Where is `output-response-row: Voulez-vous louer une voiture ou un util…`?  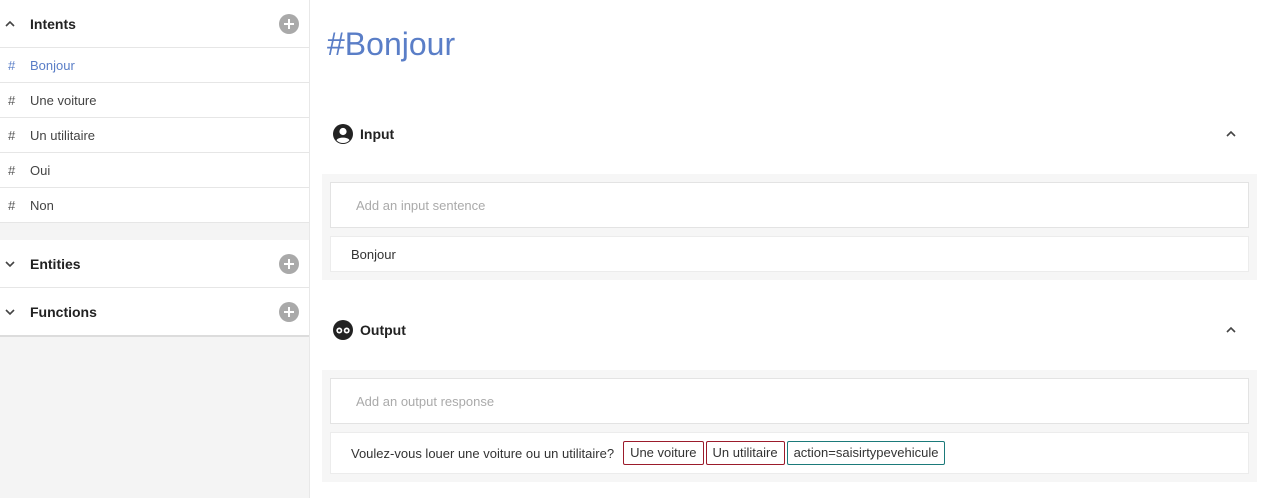 output-response-row: Voulez-vous louer une voiture ou un util… is located at coordinates (789, 453).